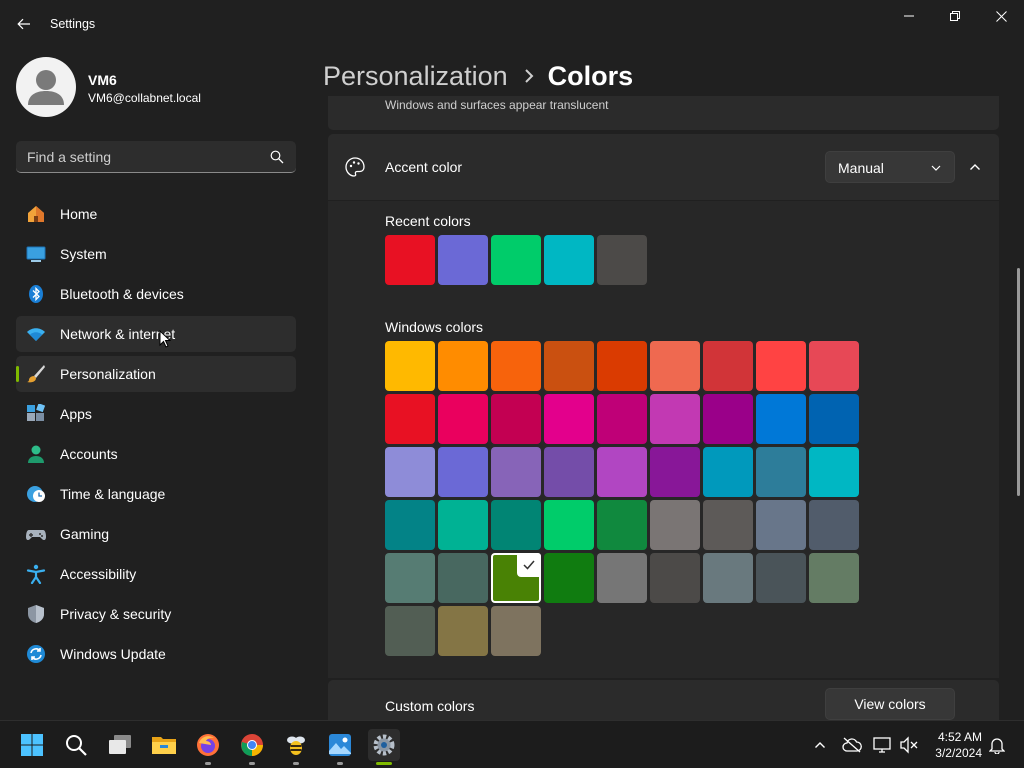 This screenshot has width=1024, height=768. I want to click on taskbar-bee-app, so click(296, 747).